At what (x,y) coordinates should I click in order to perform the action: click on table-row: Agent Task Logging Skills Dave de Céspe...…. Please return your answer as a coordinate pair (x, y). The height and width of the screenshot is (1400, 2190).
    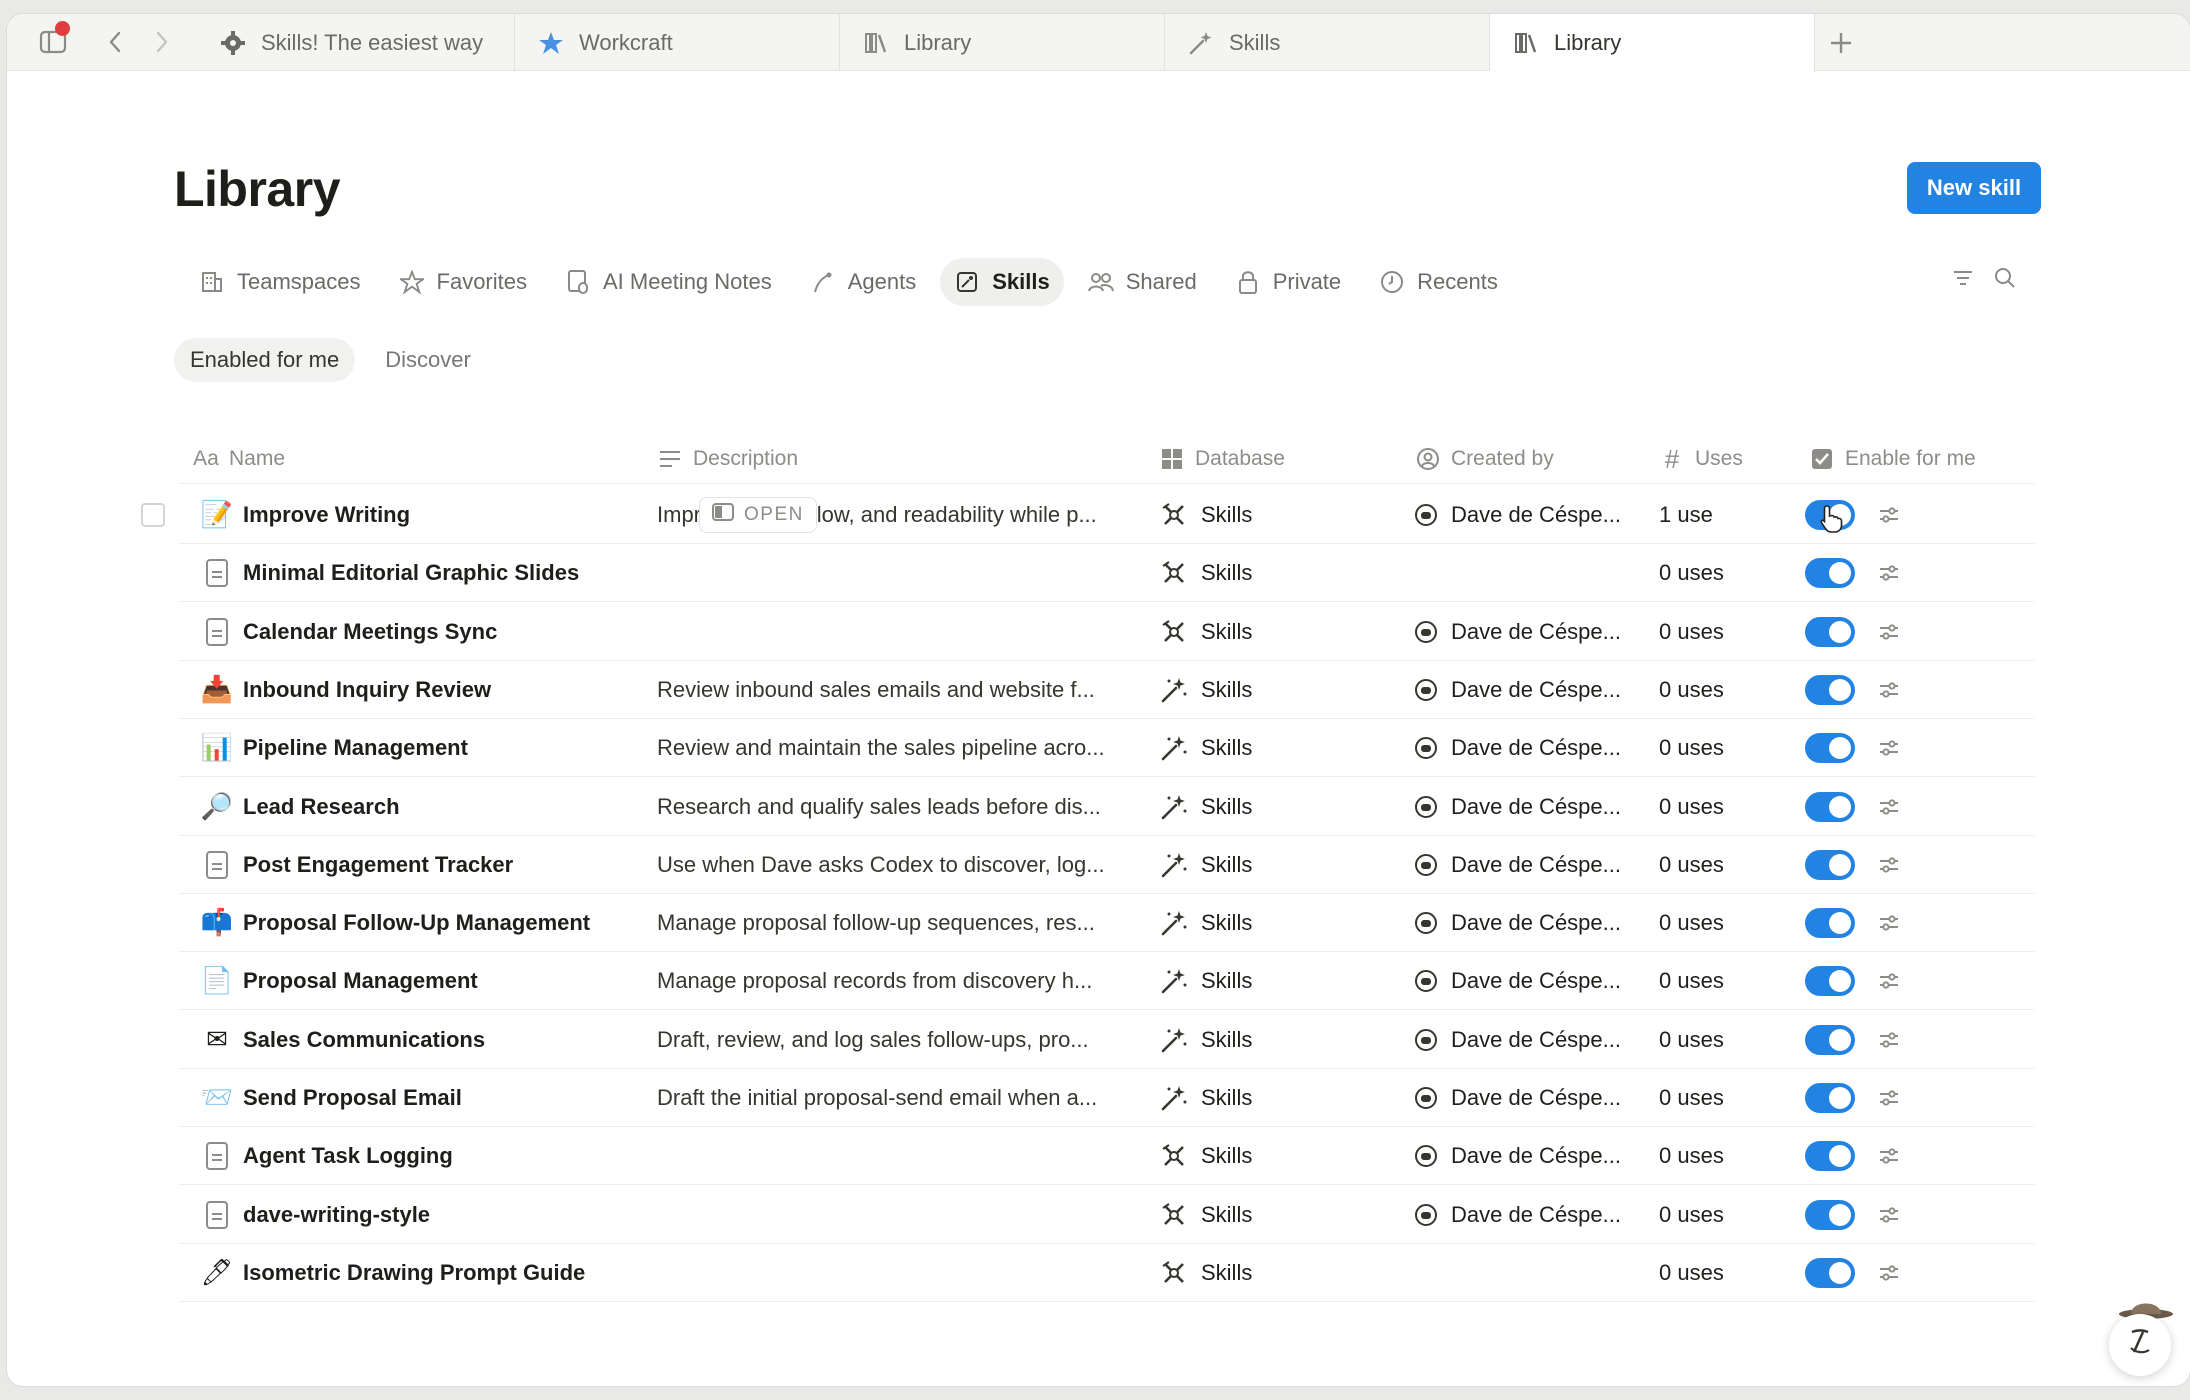
    Looking at the image, I should click on (1107, 1156).